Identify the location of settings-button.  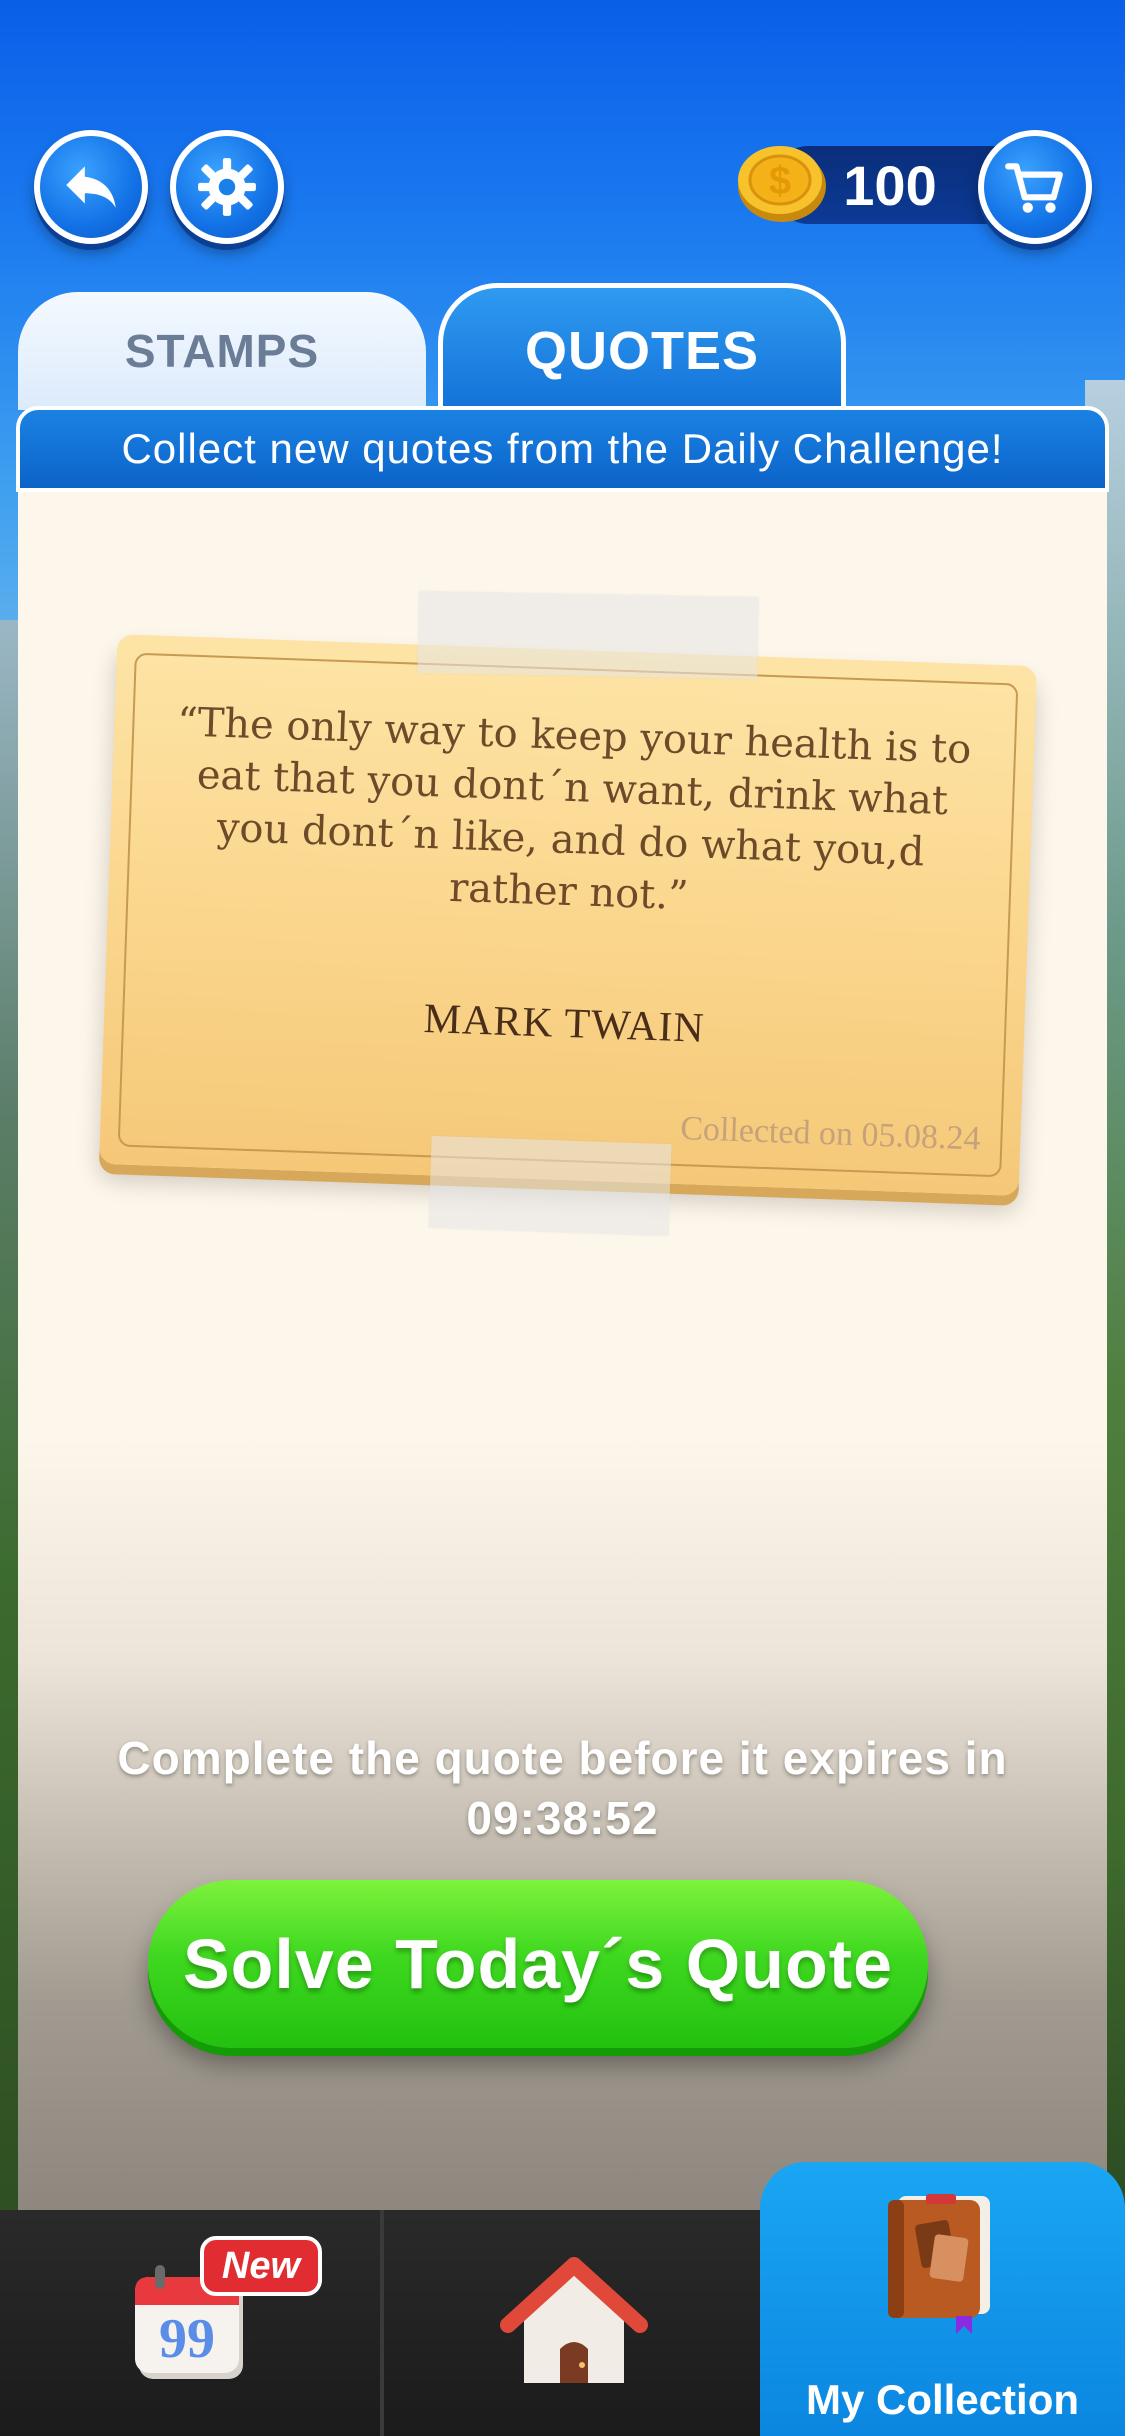
(227, 187).